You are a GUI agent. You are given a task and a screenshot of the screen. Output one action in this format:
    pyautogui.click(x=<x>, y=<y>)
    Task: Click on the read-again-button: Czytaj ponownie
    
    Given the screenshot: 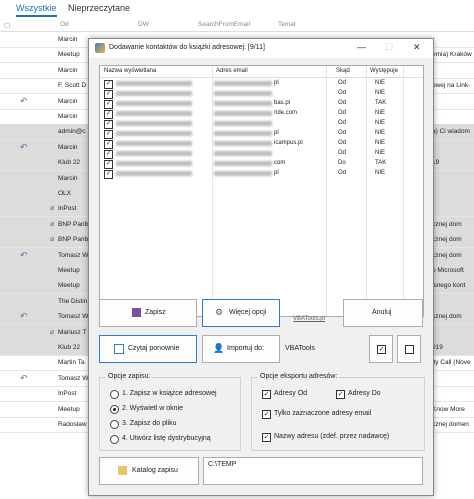 What is the action you would take?
    pyautogui.click(x=148, y=349)
    